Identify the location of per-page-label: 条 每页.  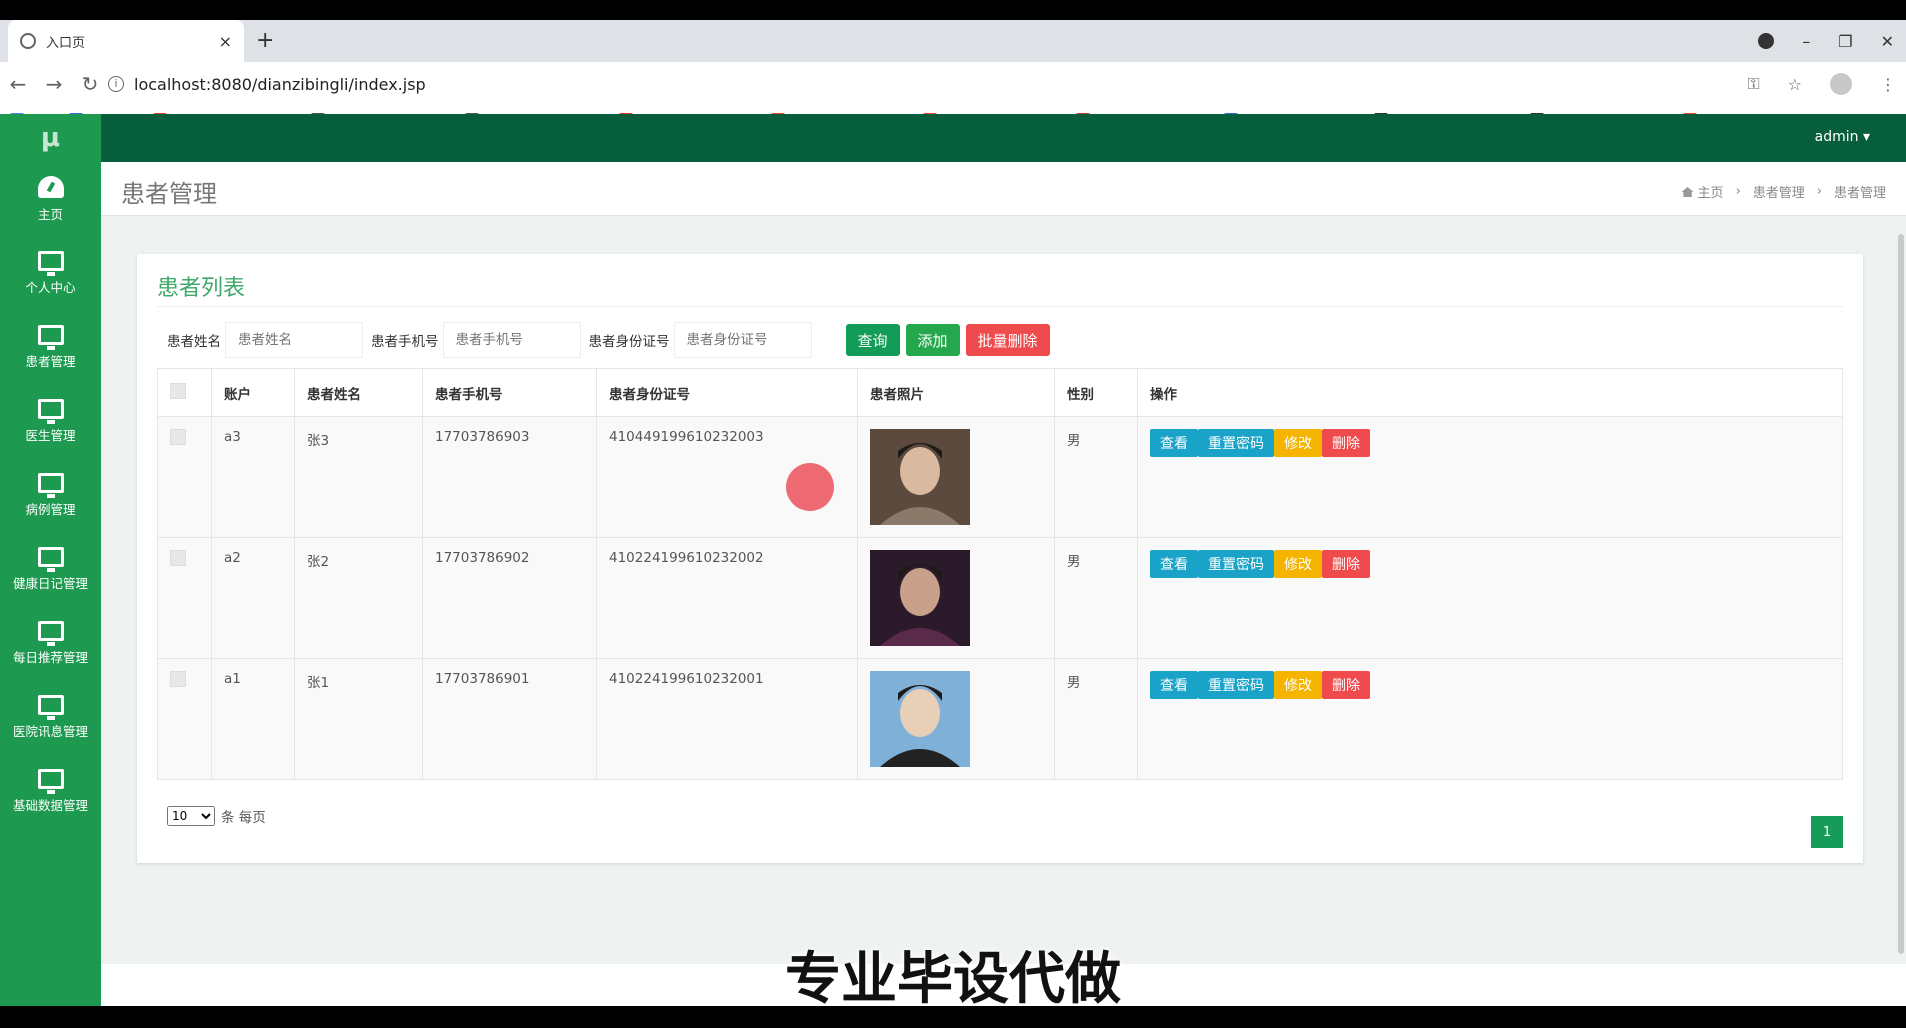
(243, 818).